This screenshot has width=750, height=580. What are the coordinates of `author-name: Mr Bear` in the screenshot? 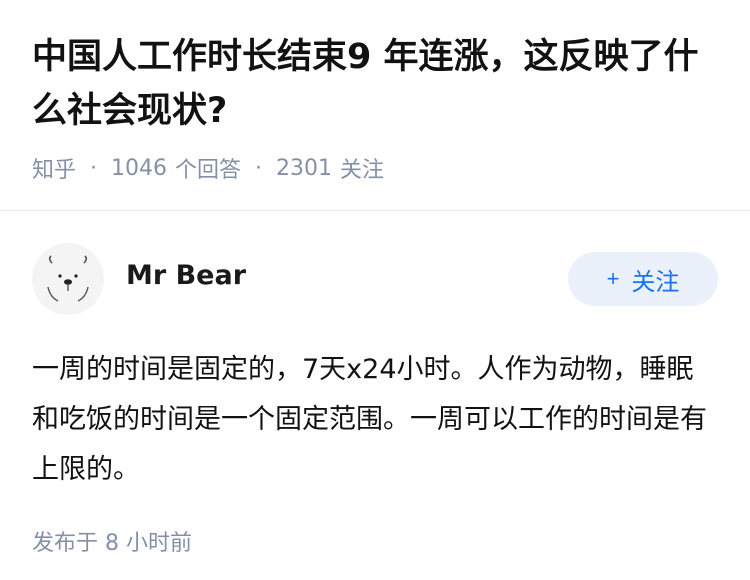 It's located at (186, 275).